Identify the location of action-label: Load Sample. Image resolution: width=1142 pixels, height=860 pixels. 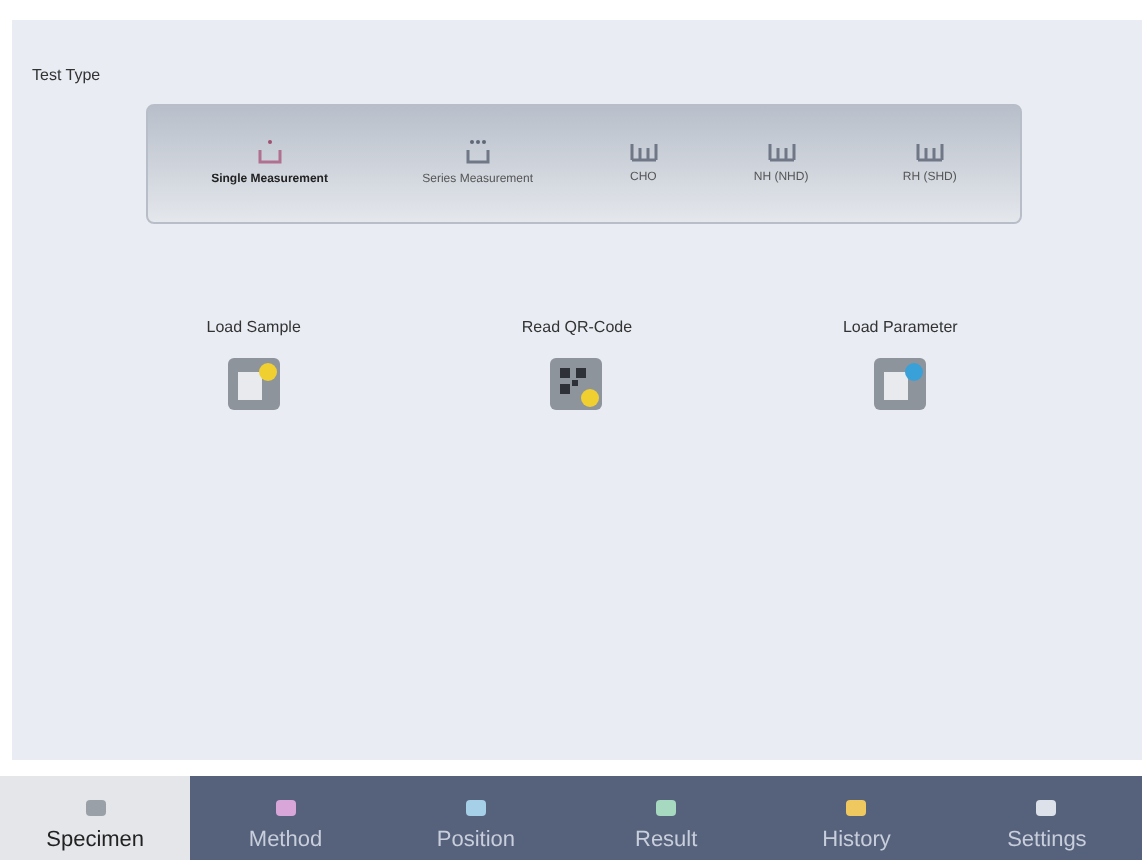
(253, 328).